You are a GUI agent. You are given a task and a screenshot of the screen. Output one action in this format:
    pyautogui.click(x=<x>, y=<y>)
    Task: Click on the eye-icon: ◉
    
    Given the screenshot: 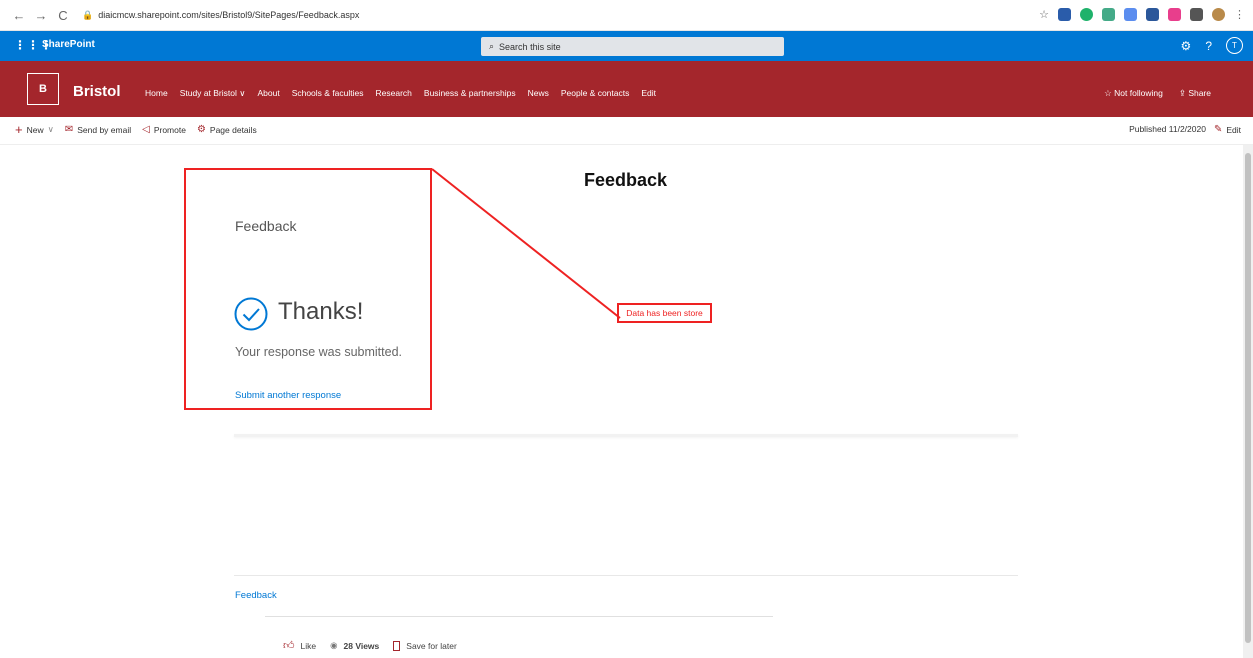 What is the action you would take?
    pyautogui.click(x=334, y=645)
    